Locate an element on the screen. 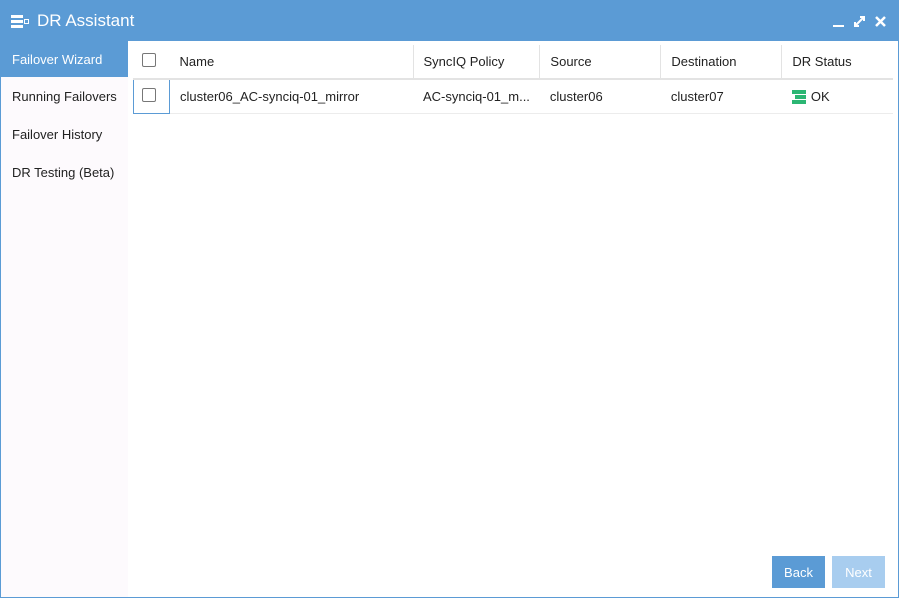 The width and height of the screenshot is (901, 600). title-bar: DR Assistant is located at coordinates (449, 21).